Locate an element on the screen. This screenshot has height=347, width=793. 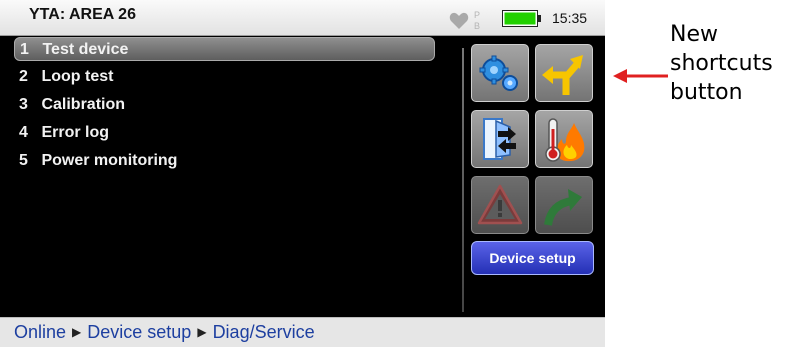
svg-text: P is located at coordinates (477, 15).